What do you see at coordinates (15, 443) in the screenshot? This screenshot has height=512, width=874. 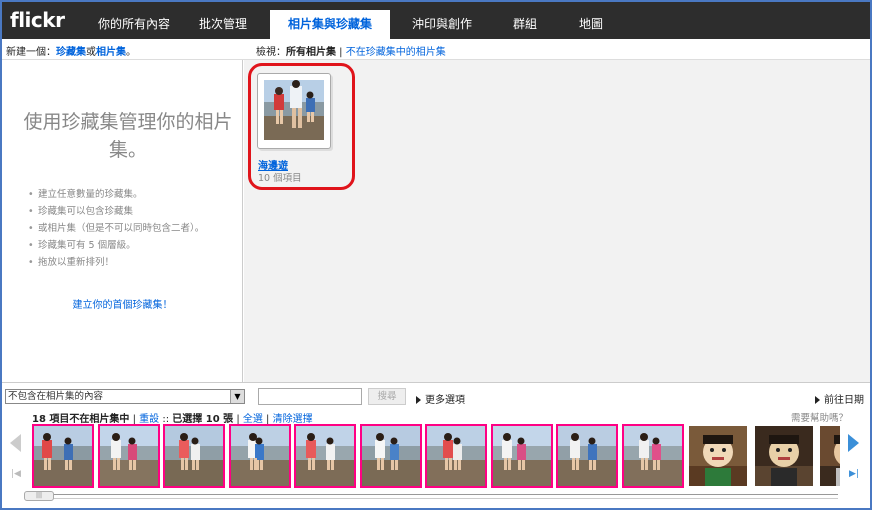 I see `scroll-left-icon` at bounding box center [15, 443].